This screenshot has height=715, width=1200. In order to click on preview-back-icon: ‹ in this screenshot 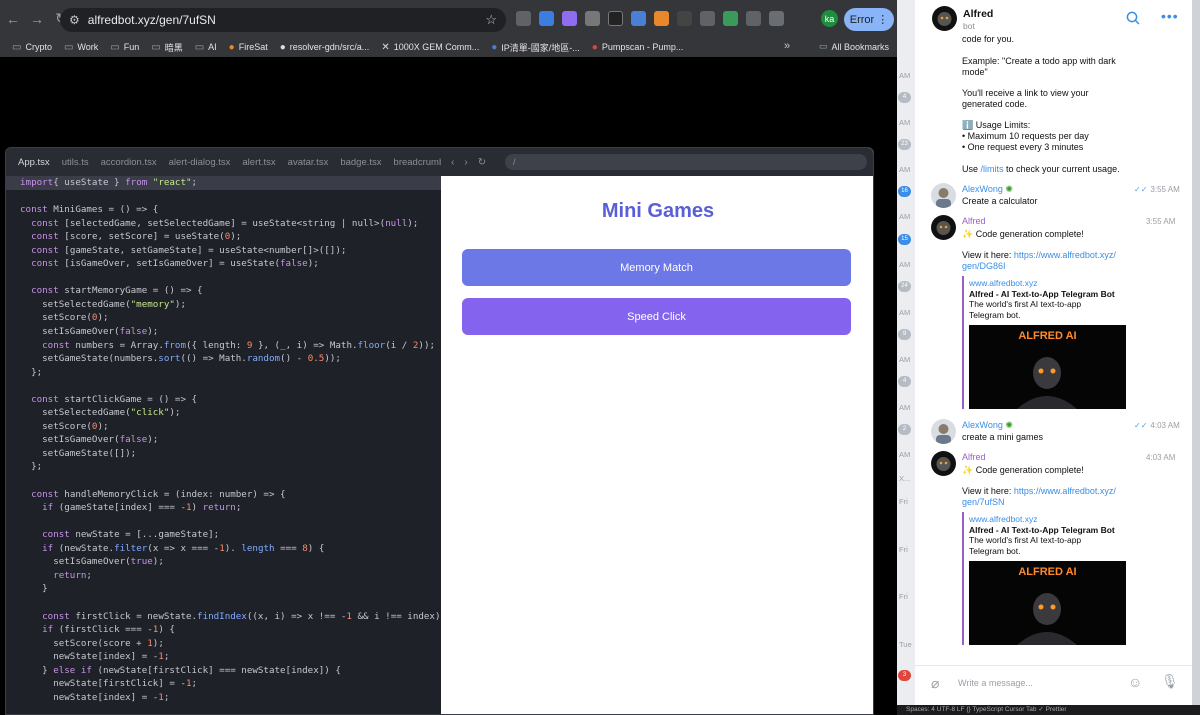, I will do `click(452, 162)`.